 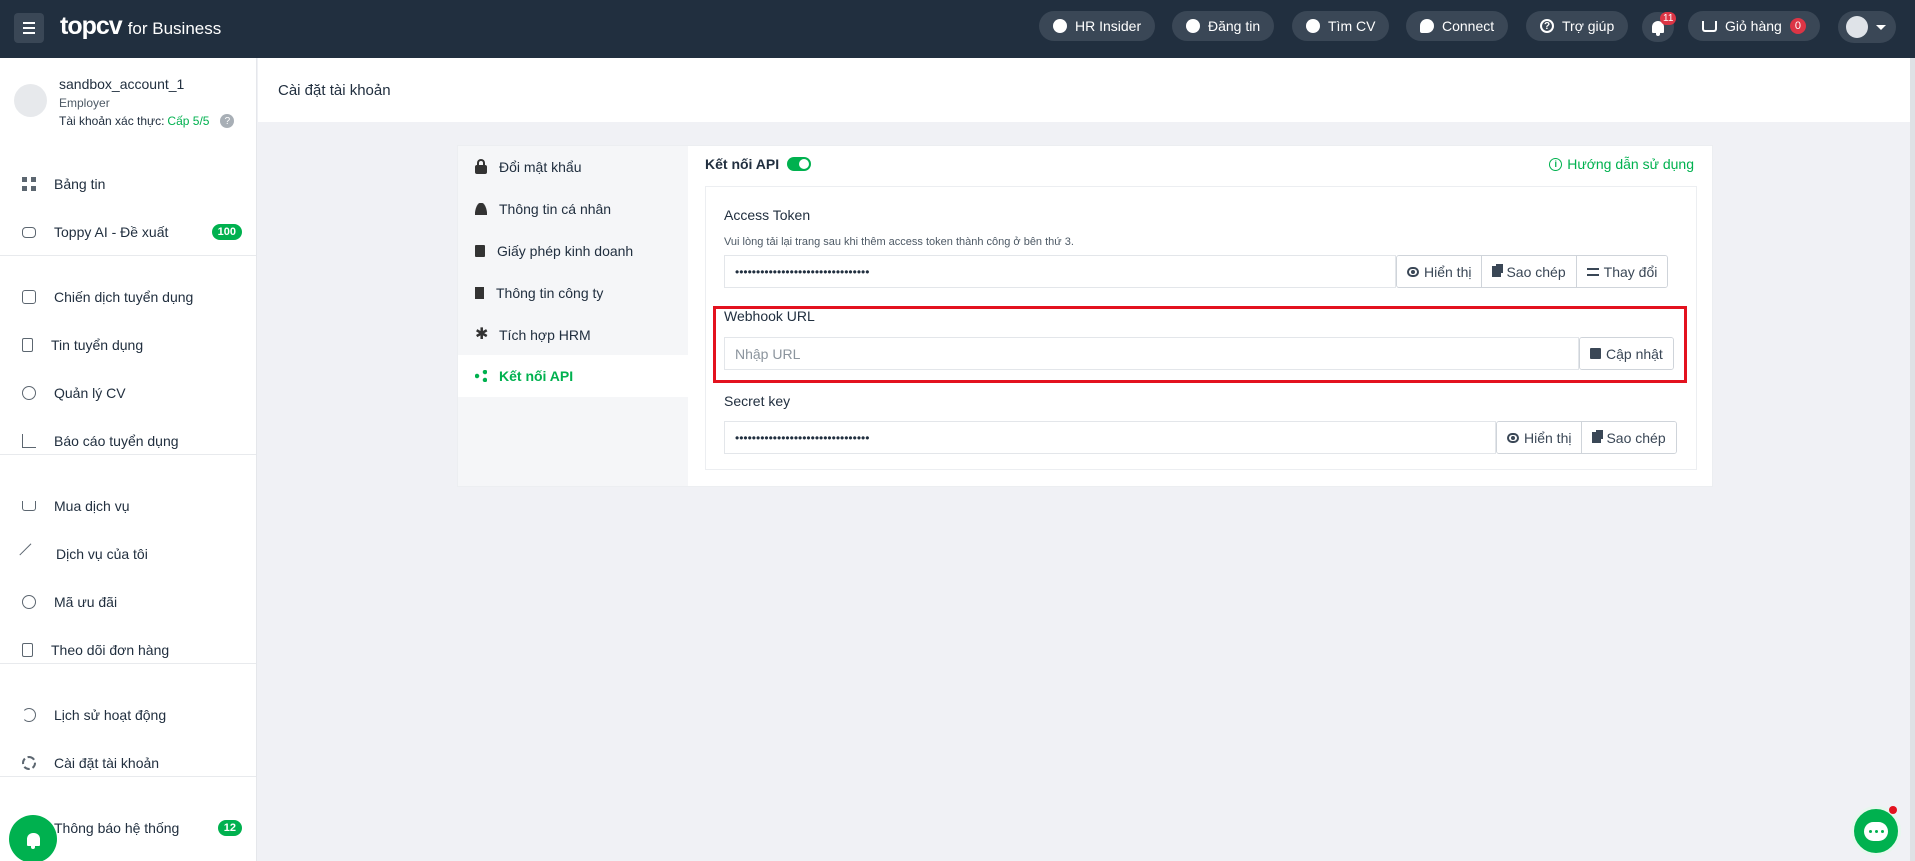 What do you see at coordinates (29, 602) in the screenshot?
I see `coupon-icon` at bounding box center [29, 602].